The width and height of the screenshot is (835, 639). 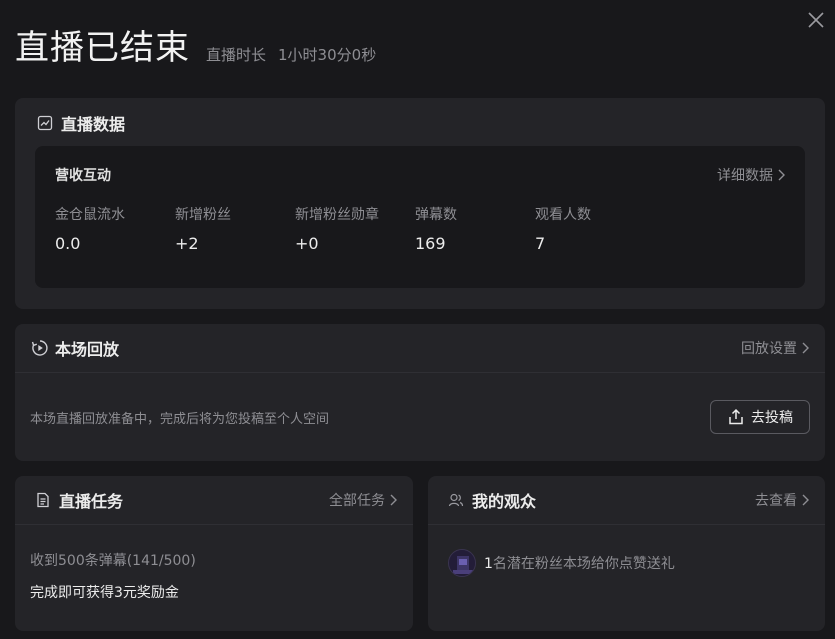 I want to click on live-tasks-card: 直播任务 全部任务 收到500条弹幕(141/500) 完成即可获得3元奖励金, so click(x=214, y=553).